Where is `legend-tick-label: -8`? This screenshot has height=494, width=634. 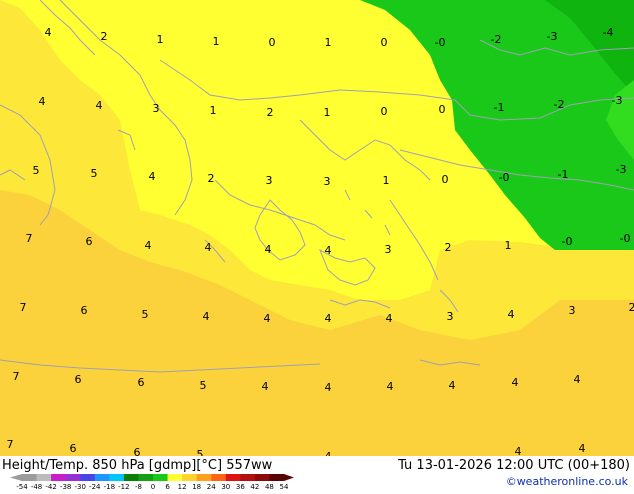
legend-tick-label: -8 is located at coordinates (138, 486).